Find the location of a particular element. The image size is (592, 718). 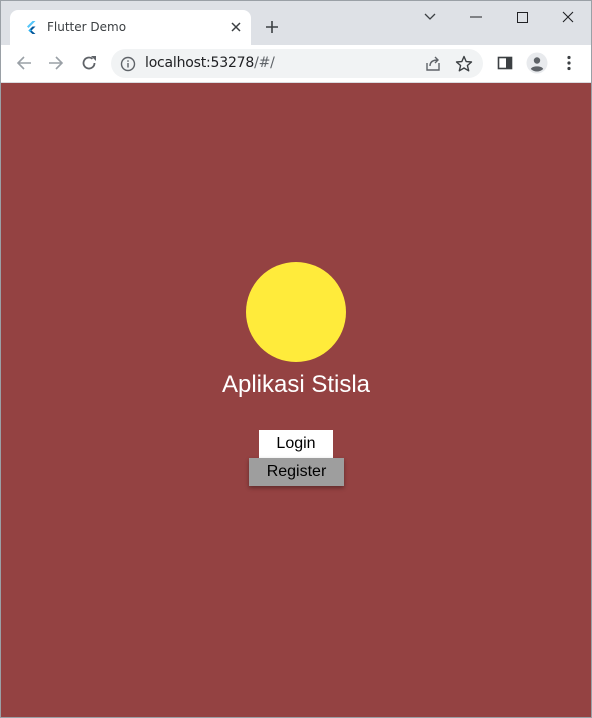

kebab-menu-icon is located at coordinates (569, 63).